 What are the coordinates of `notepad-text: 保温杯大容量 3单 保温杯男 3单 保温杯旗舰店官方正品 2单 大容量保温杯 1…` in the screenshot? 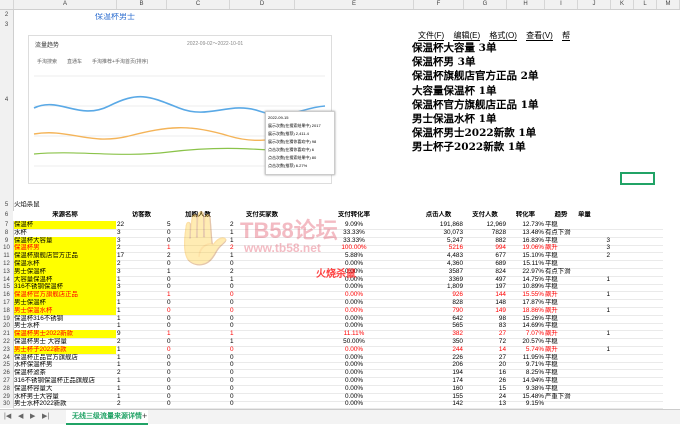 It's located at (475, 98).